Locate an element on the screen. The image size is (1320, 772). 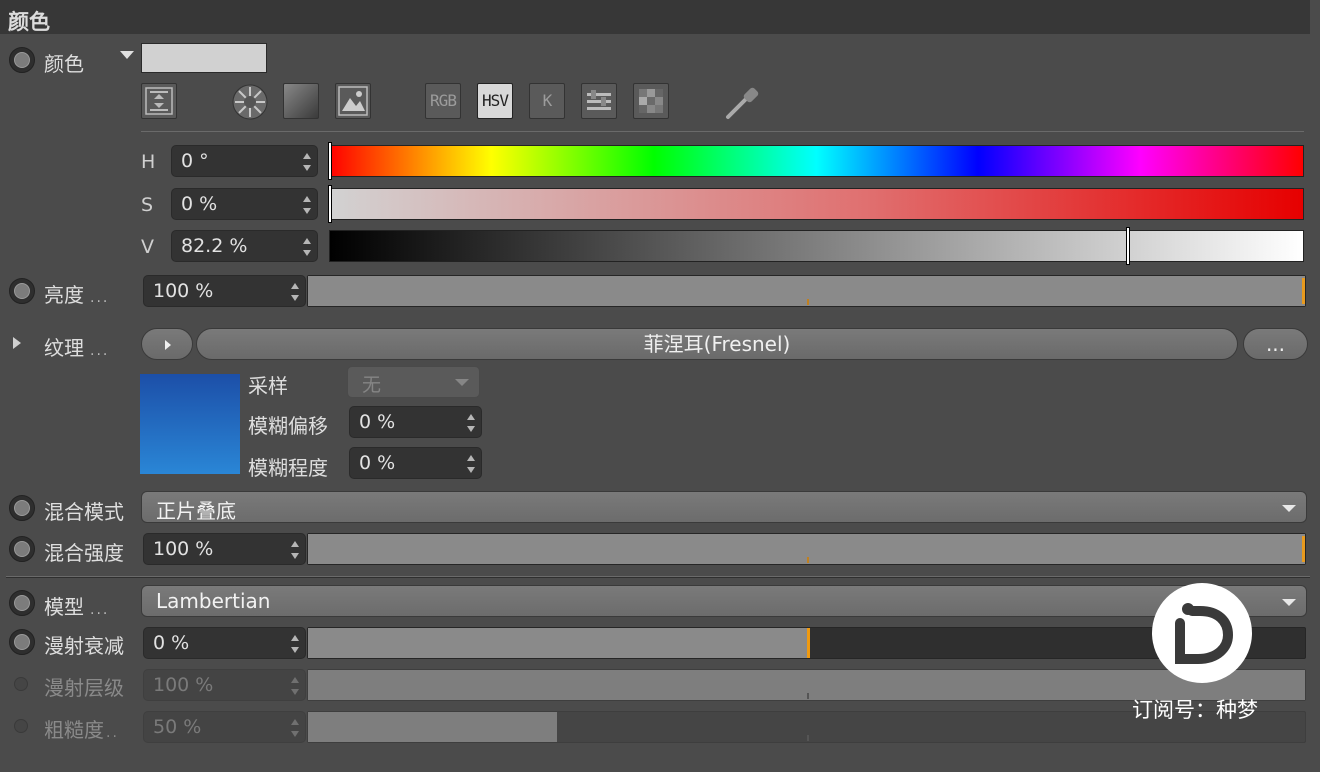
diffuse-level-input: 100 % is located at coordinates (224, 685).